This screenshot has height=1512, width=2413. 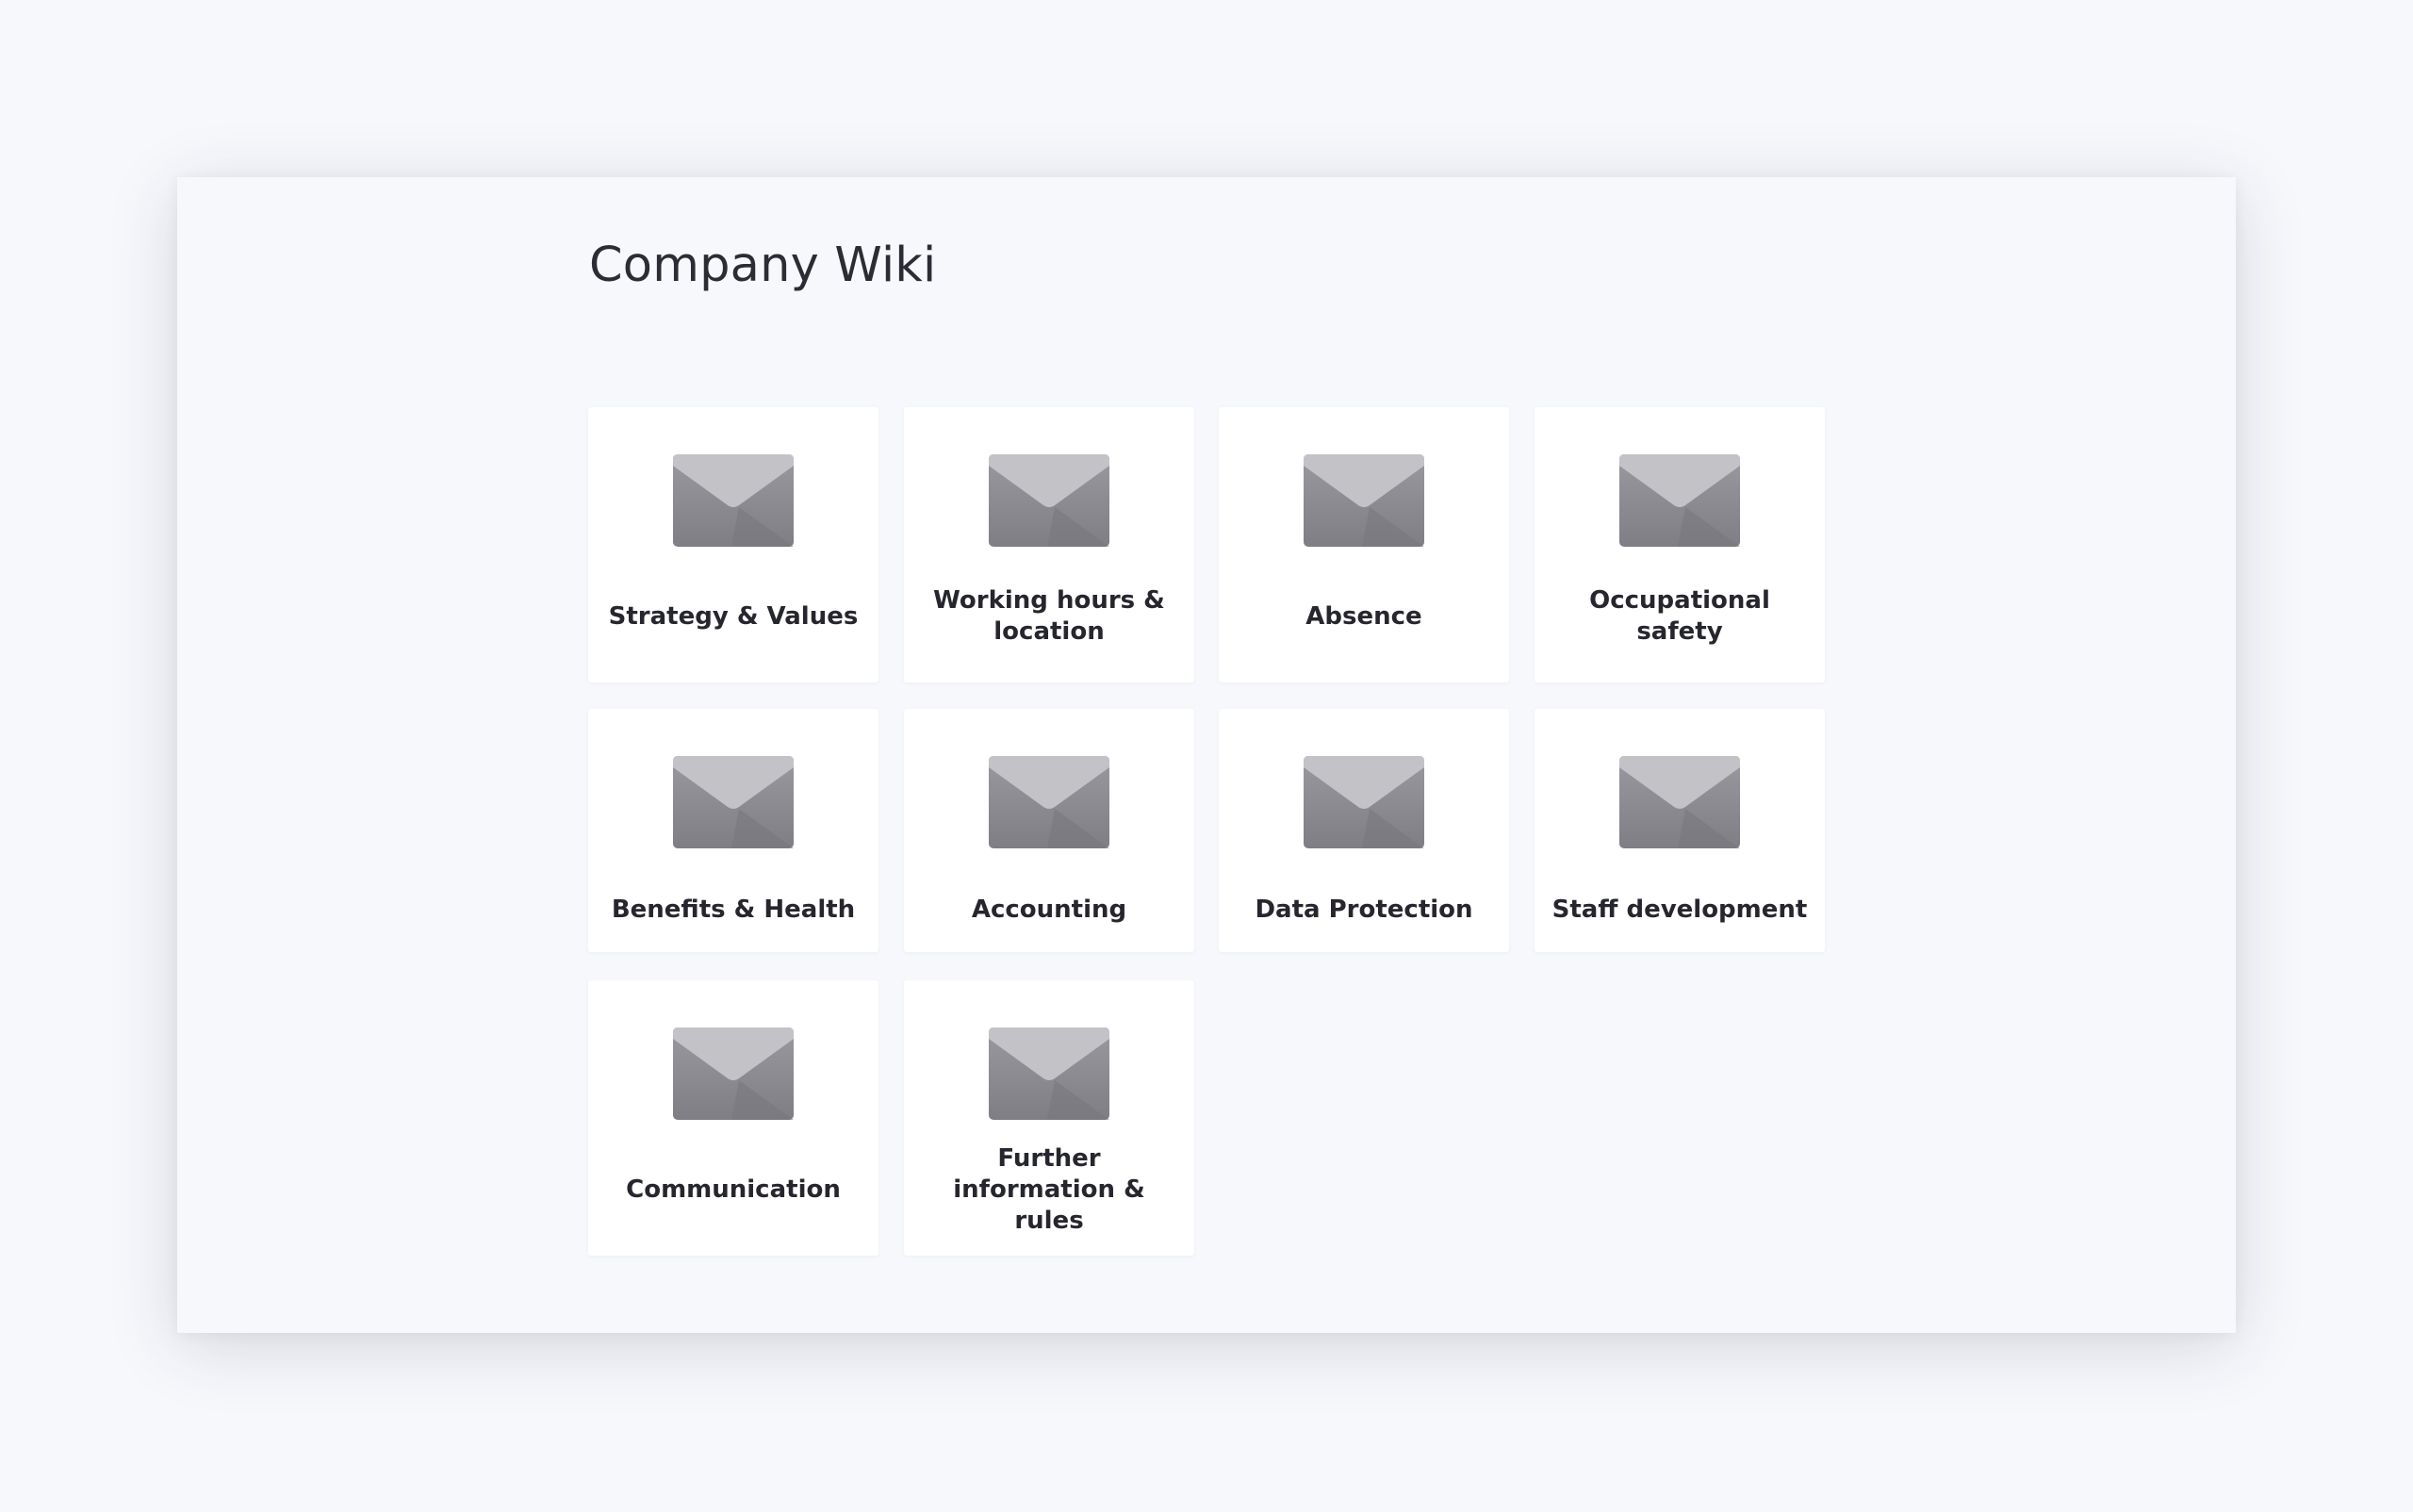 I want to click on tile-data-protection: Data Protection, so click(x=1364, y=831).